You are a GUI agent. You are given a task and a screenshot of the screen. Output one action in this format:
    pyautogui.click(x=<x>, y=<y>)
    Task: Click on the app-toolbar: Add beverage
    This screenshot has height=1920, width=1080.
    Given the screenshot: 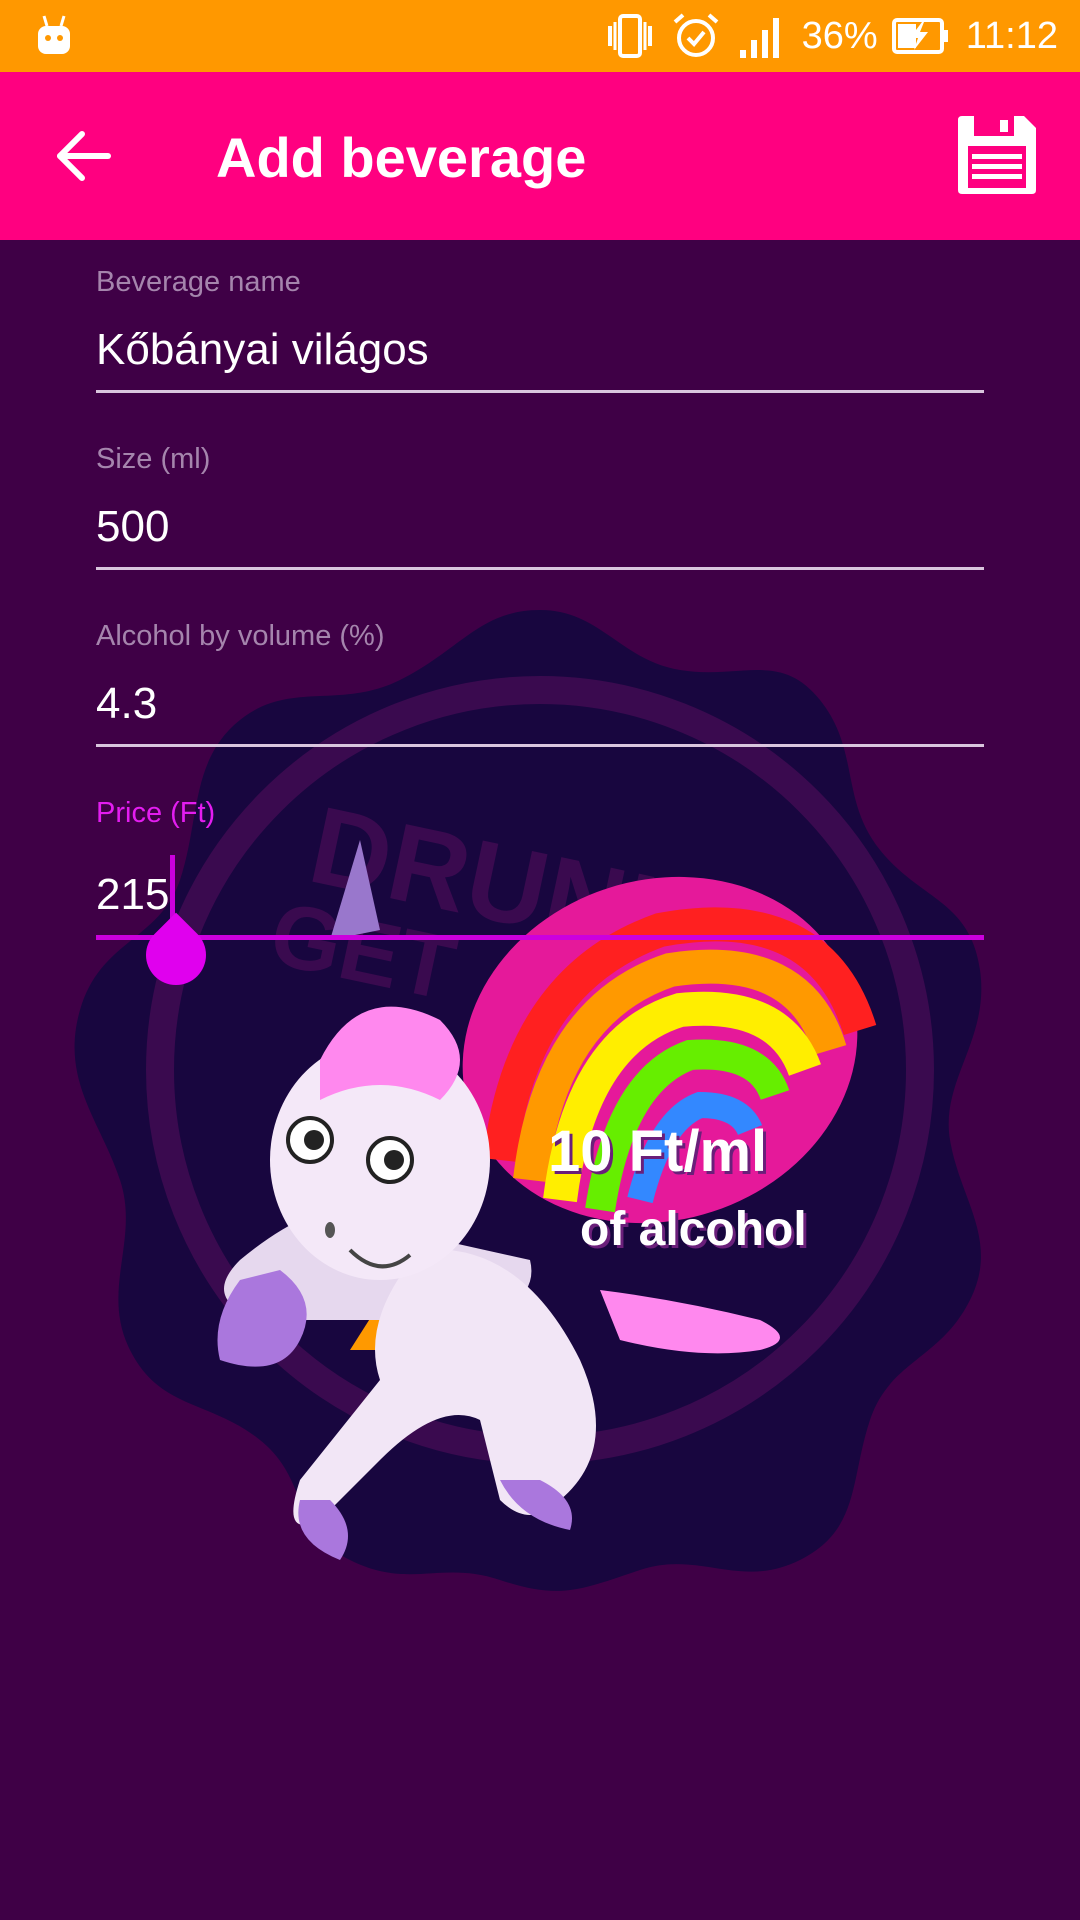 What is the action you would take?
    pyautogui.click(x=540, y=156)
    